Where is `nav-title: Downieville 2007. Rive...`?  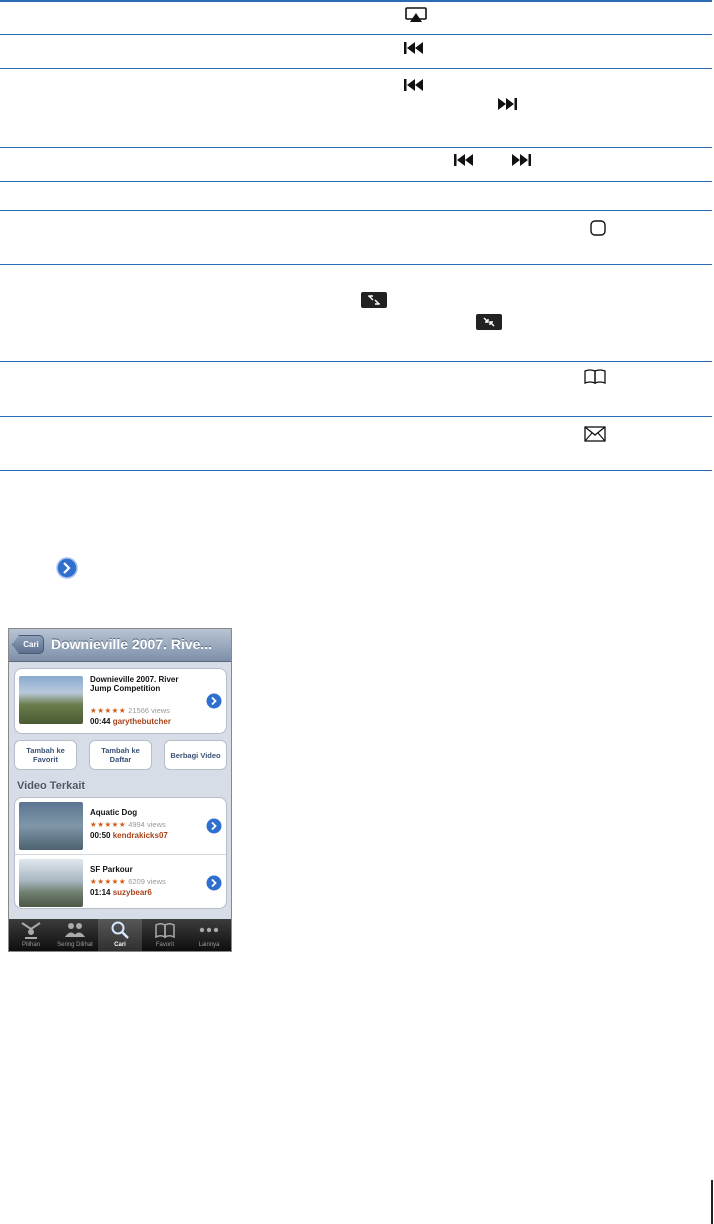 nav-title: Downieville 2007. Rive... is located at coordinates (132, 644).